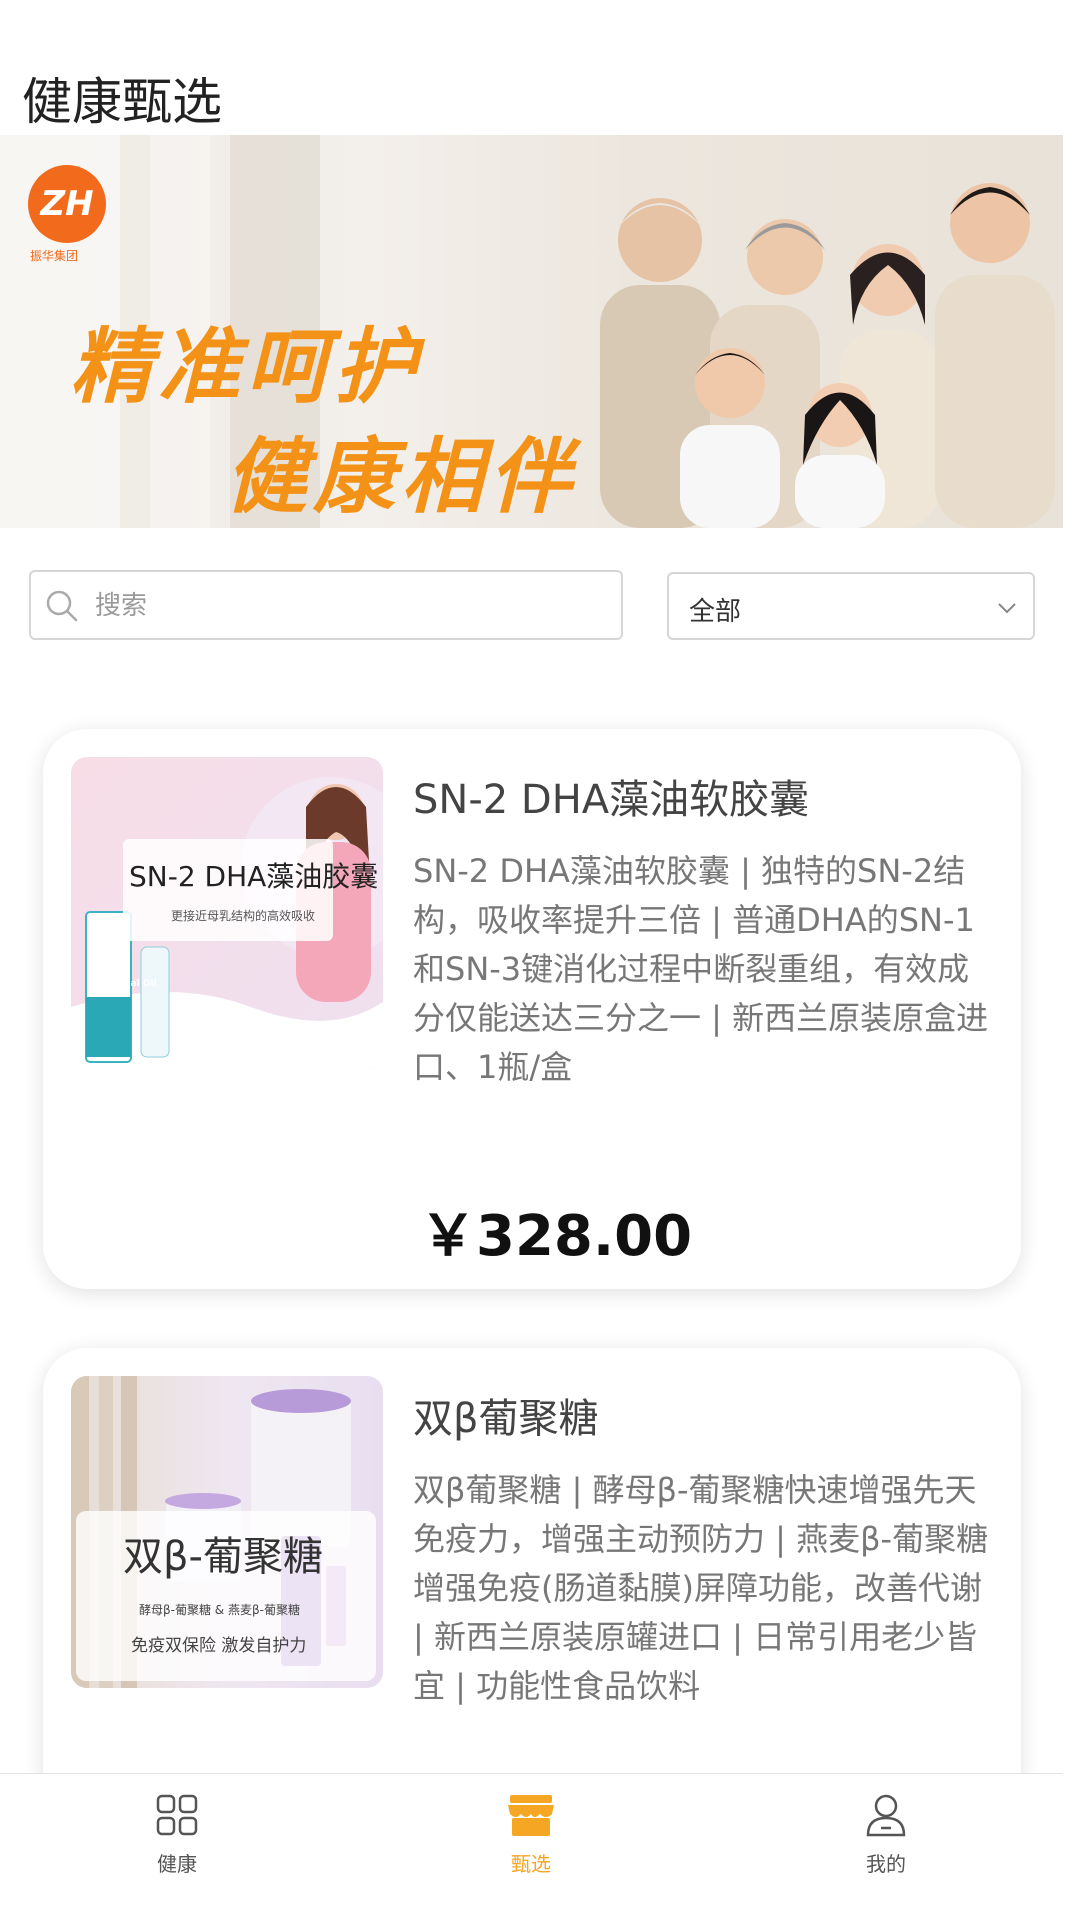  I want to click on product-image: 双β-葡聚糖 酵母β-葡聚糖 & 燕麦β-葡聚糖 免疫双保险 激发自护力, so click(227, 1532).